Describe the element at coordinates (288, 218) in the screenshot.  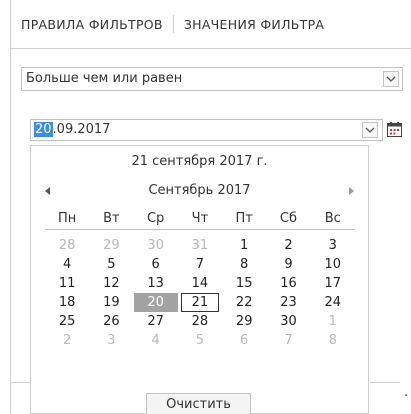
I see `weekday-label: Сб` at that location.